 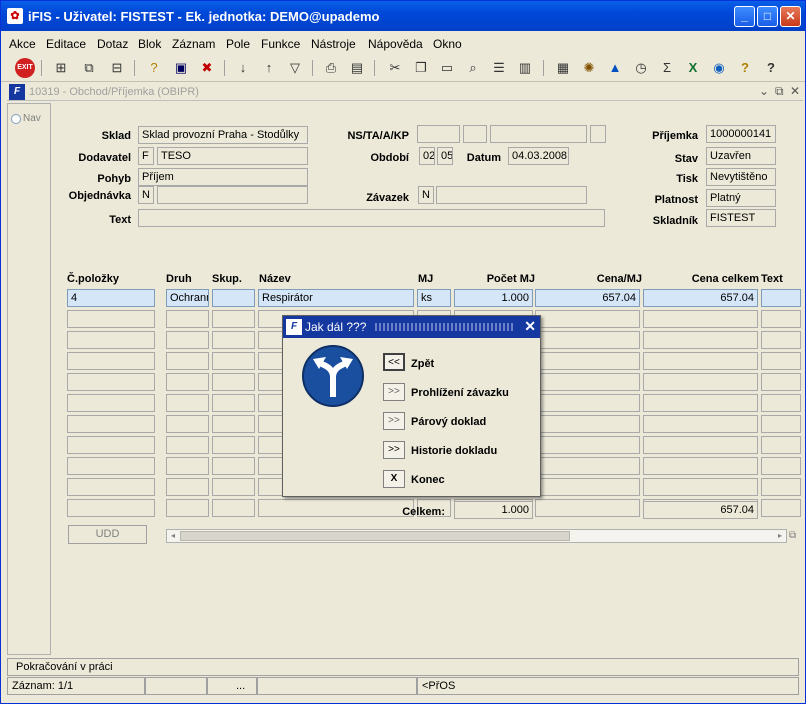 What do you see at coordinates (780, 536) in the screenshot?
I see `scroll-right-icon: ▸` at bounding box center [780, 536].